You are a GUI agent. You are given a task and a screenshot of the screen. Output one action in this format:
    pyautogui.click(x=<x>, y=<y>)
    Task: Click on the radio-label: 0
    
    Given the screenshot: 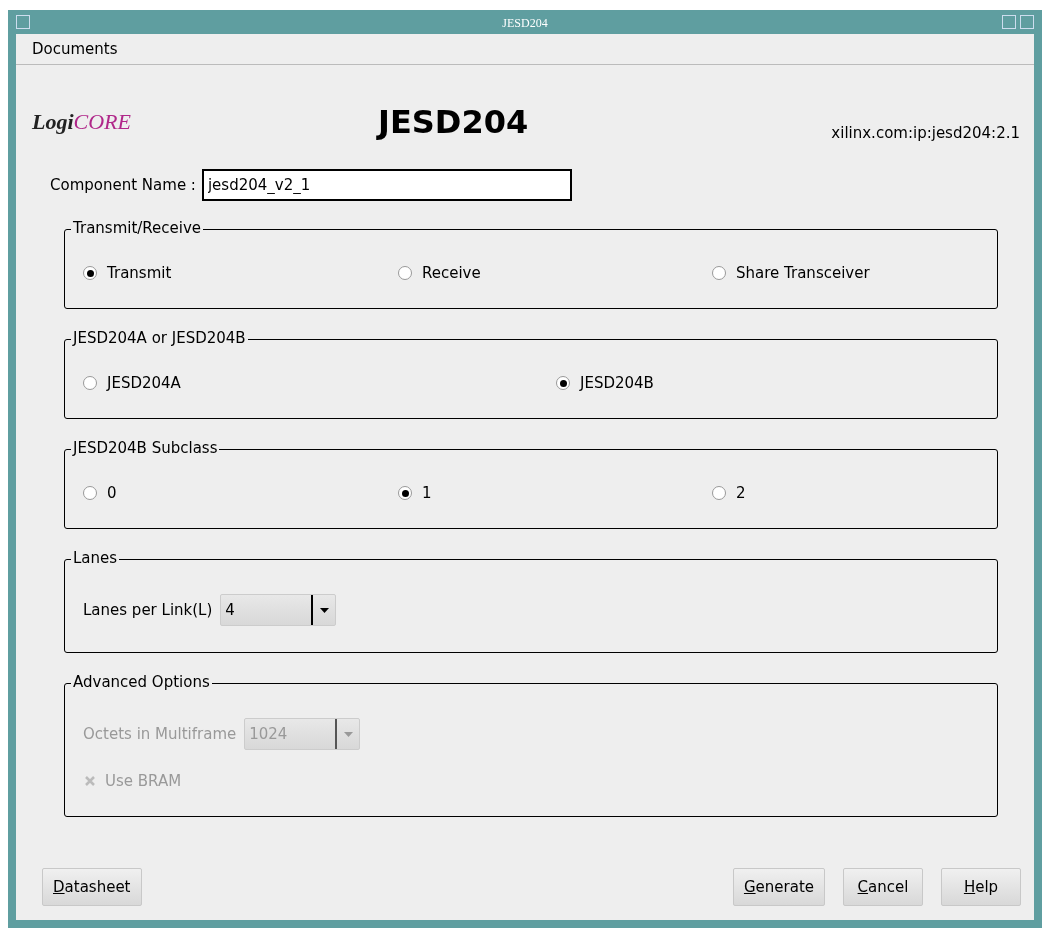 What is the action you would take?
    pyautogui.click(x=112, y=493)
    